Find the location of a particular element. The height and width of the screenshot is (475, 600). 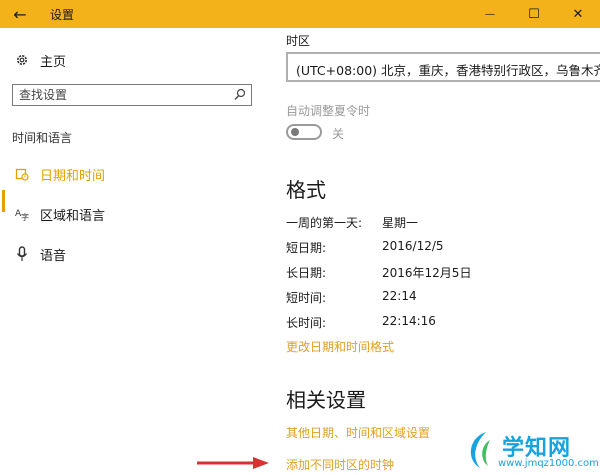

sidebar-section-title: 时间和语言 is located at coordinates (42, 138).